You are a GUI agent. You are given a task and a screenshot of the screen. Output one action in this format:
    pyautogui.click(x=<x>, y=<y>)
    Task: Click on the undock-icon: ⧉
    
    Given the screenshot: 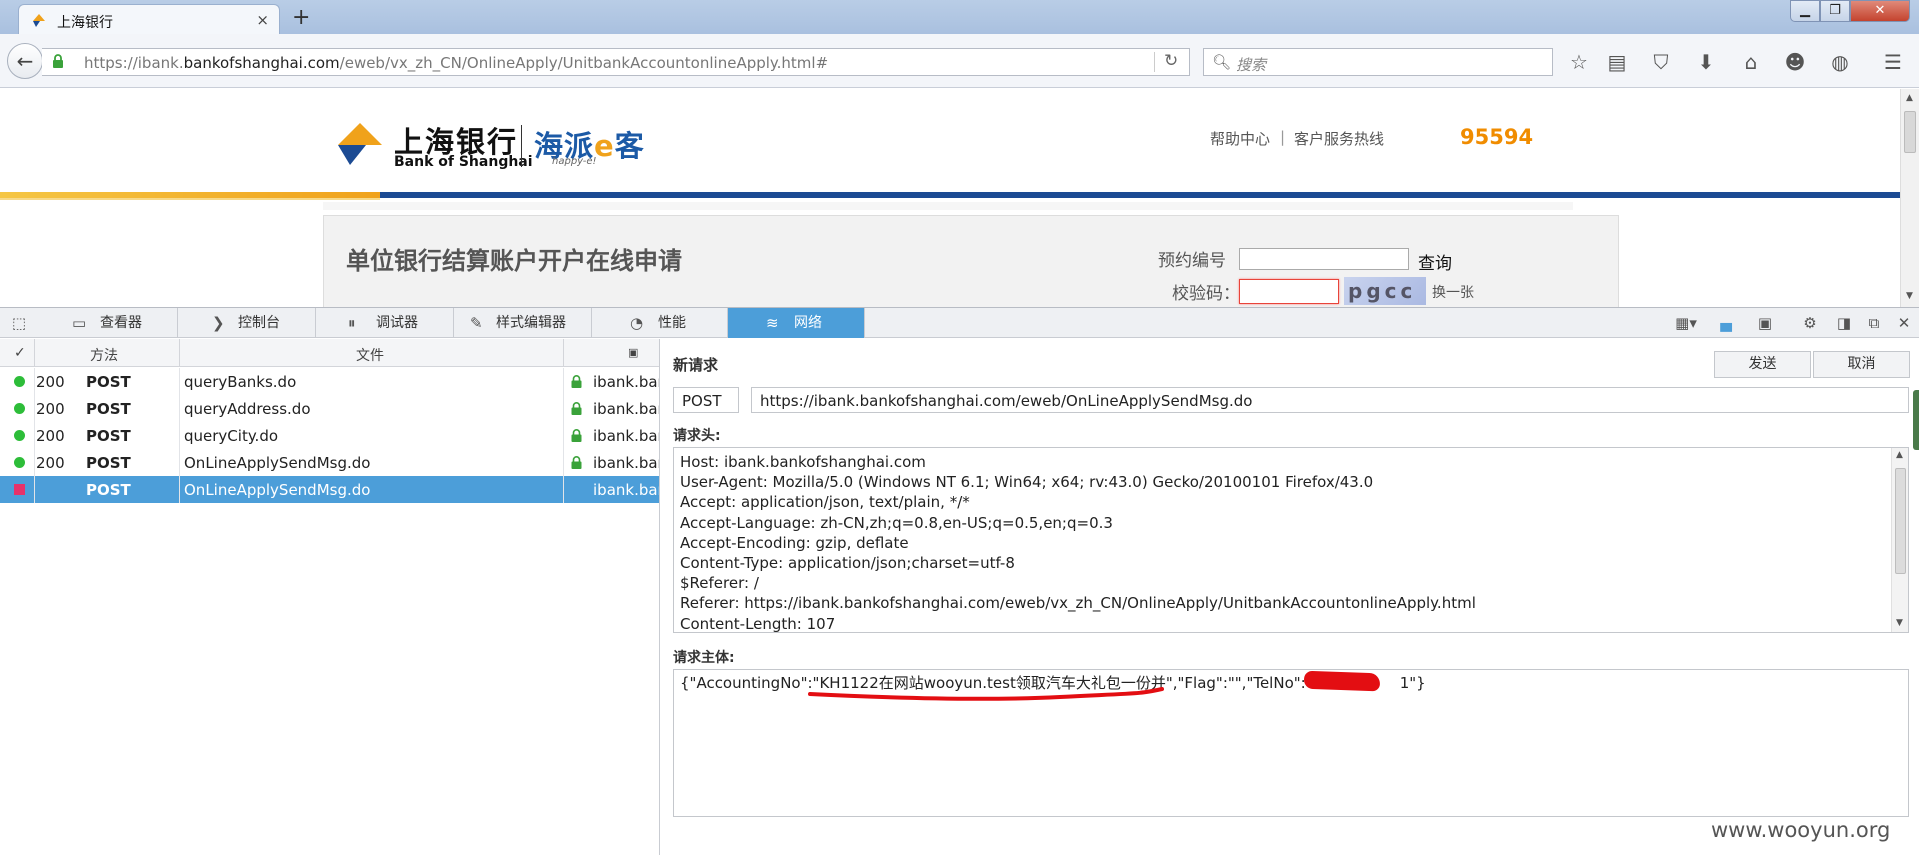 What is the action you would take?
    pyautogui.click(x=1874, y=323)
    